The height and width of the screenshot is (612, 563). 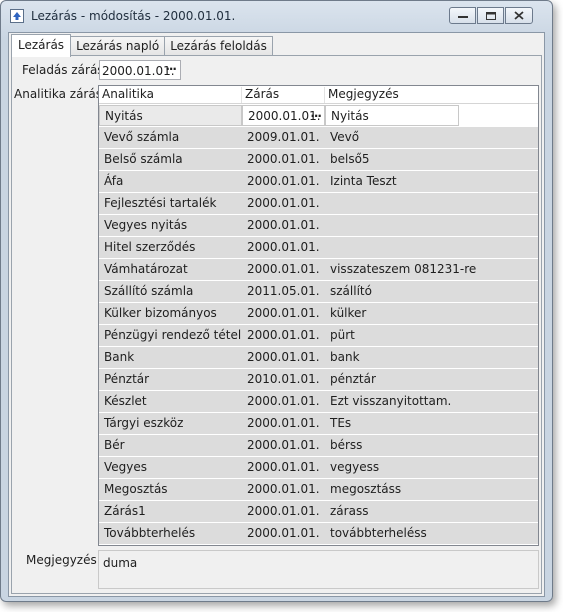 I want to click on cell-megjegyzes: vegyess, so click(x=431, y=467).